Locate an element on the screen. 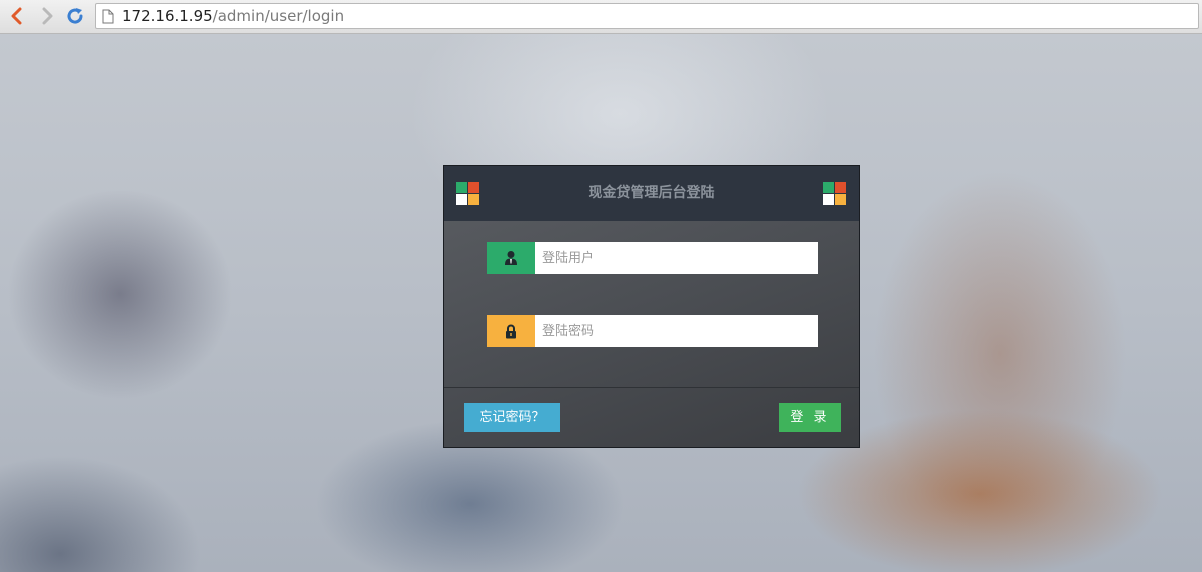 The width and height of the screenshot is (1202, 572). logo-icon is located at coordinates (835, 194).